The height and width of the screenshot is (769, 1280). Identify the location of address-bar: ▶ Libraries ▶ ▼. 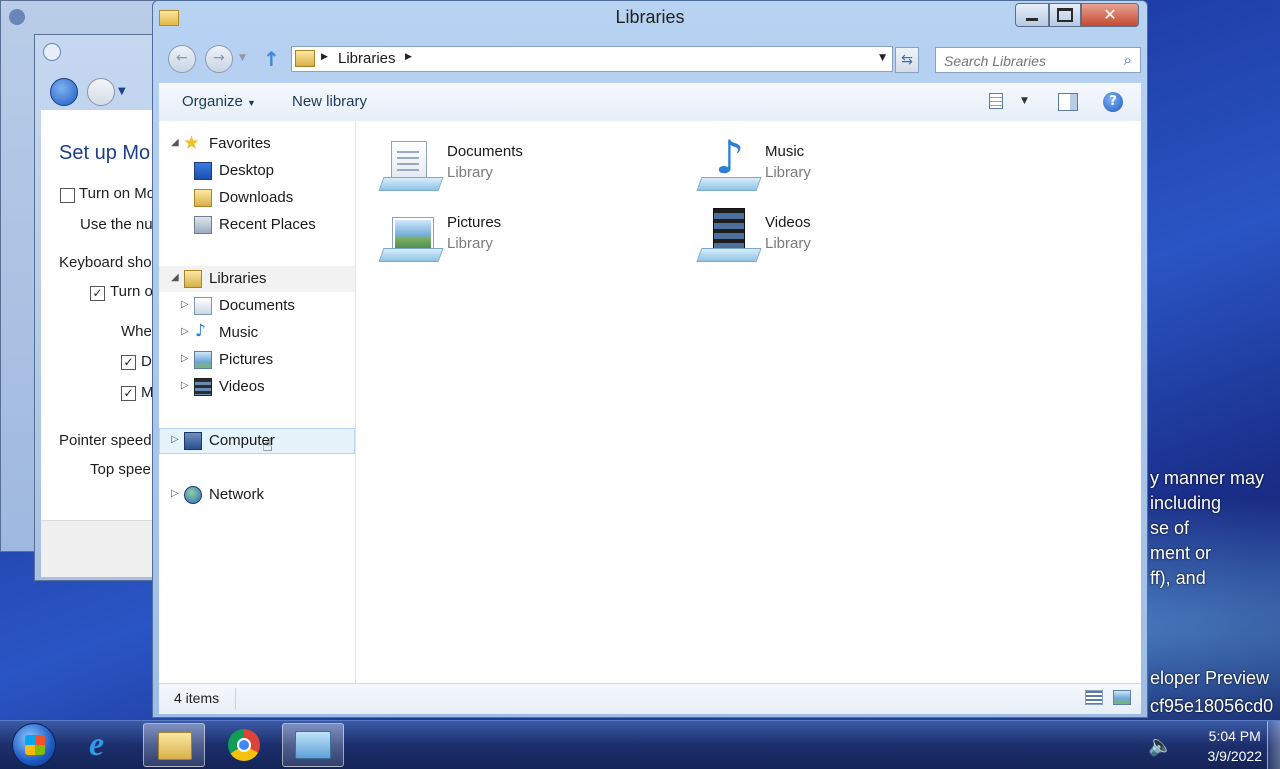
(592, 59).